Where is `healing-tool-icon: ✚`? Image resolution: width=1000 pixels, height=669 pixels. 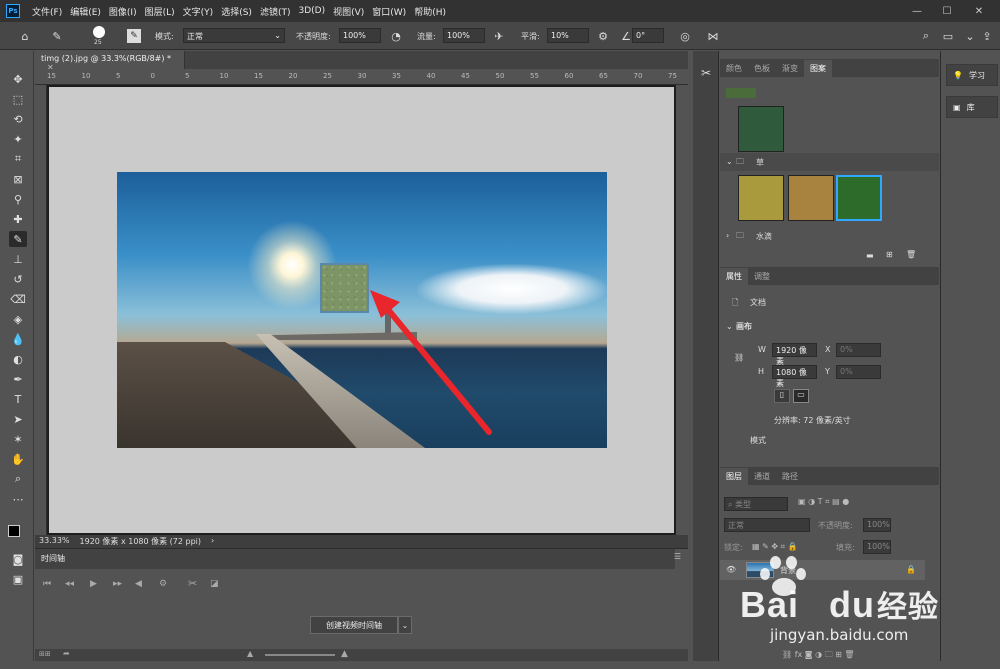
healing-tool-icon: ✚ is located at coordinates (18, 219).